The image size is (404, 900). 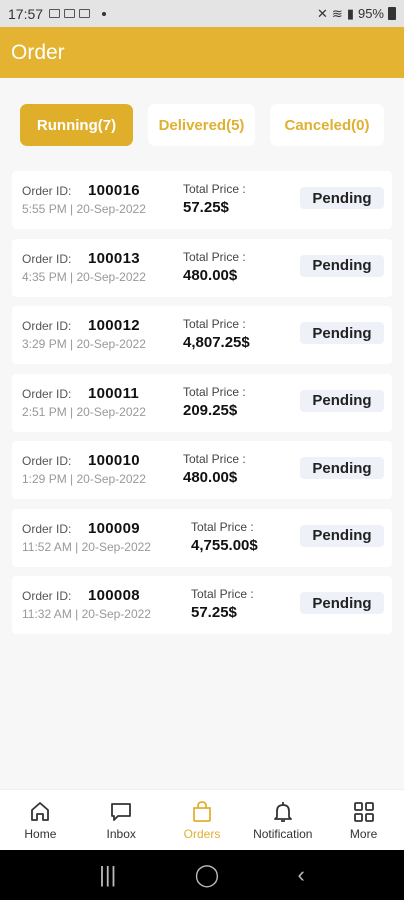 What do you see at coordinates (114, 190) in the screenshot?
I see `order-id: 100016` at bounding box center [114, 190].